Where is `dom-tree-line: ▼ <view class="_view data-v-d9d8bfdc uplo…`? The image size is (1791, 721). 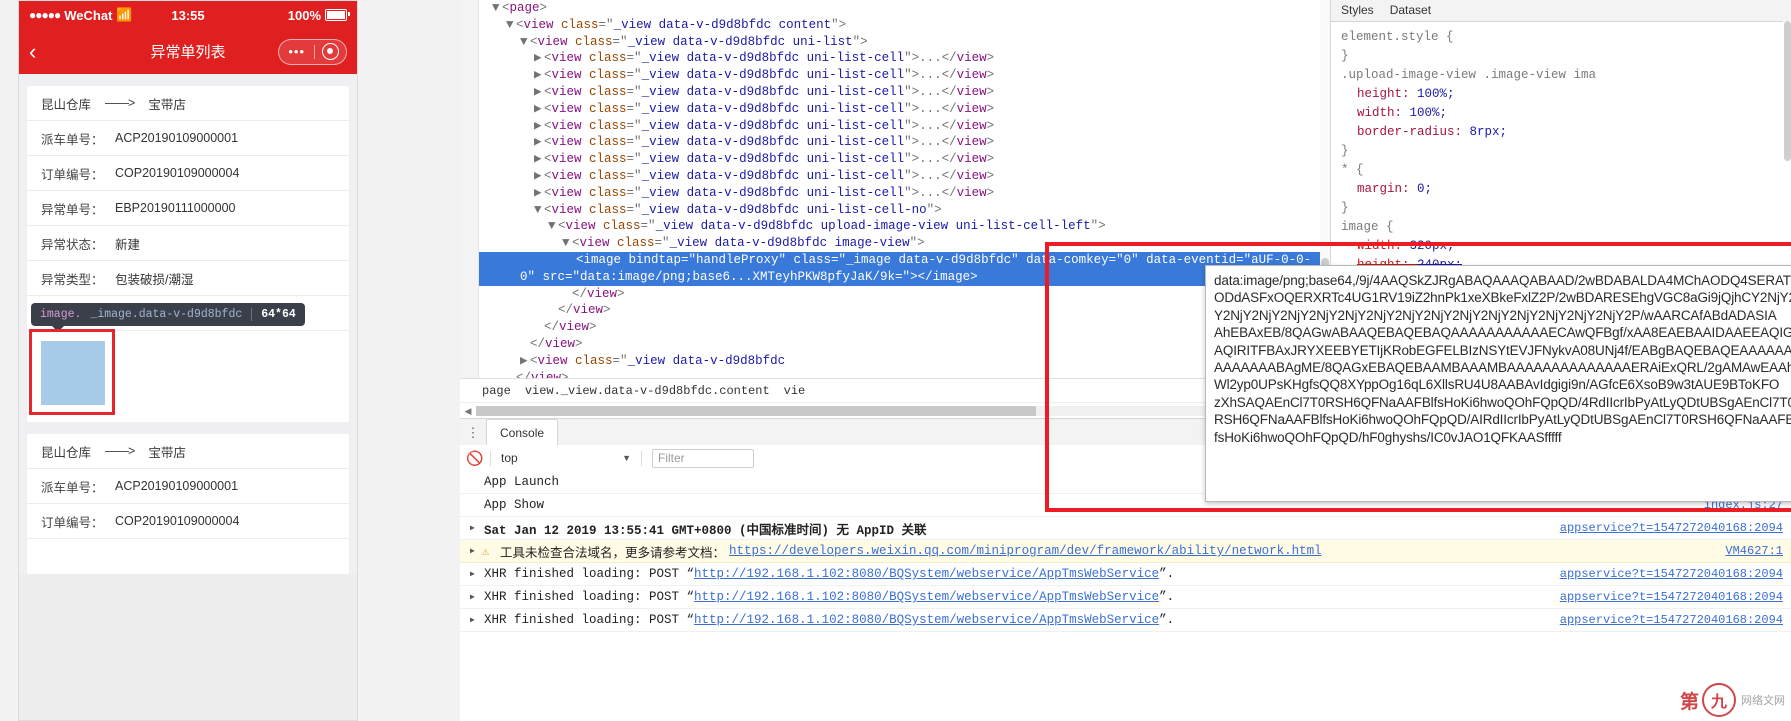
dom-tree-line: ▼ <view class="_view data-v-d9d8bfdc uplo… is located at coordinates (895, 226).